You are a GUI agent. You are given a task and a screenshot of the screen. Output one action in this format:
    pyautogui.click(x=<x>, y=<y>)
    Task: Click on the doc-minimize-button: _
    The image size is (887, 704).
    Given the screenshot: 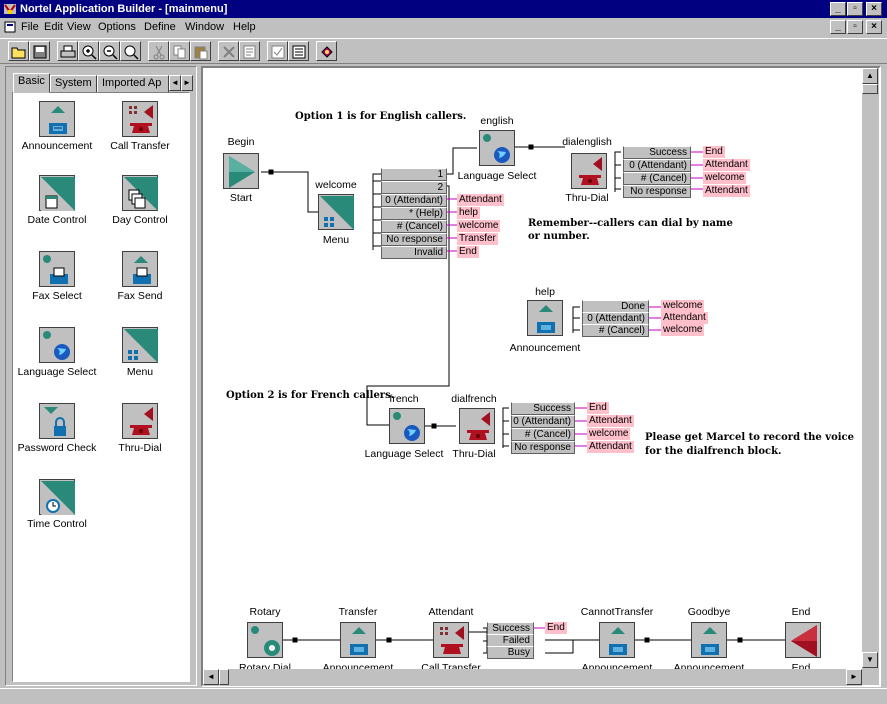 What is the action you would take?
    pyautogui.click(x=838, y=27)
    